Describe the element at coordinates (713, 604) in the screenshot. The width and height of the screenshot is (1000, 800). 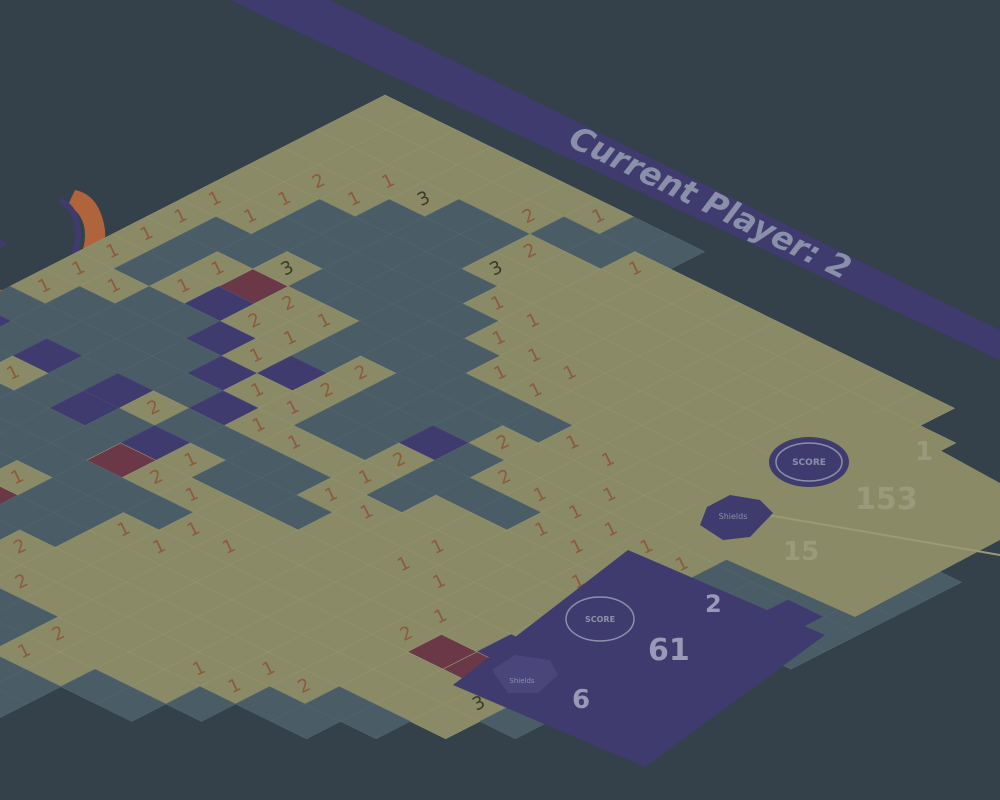
I see `player2-number: 2` at that location.